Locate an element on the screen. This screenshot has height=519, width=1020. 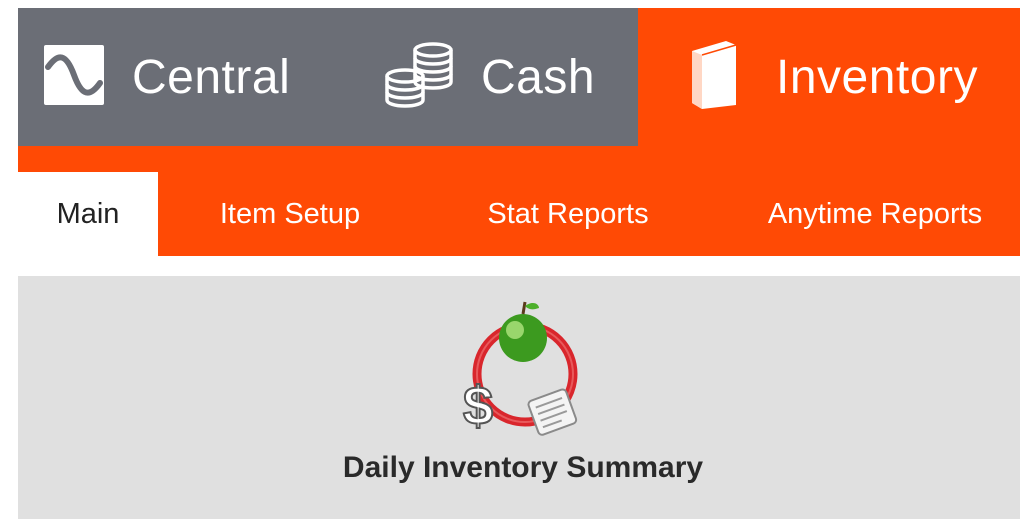
module-tab-inventory: Inventory is located at coordinates (829, 77).